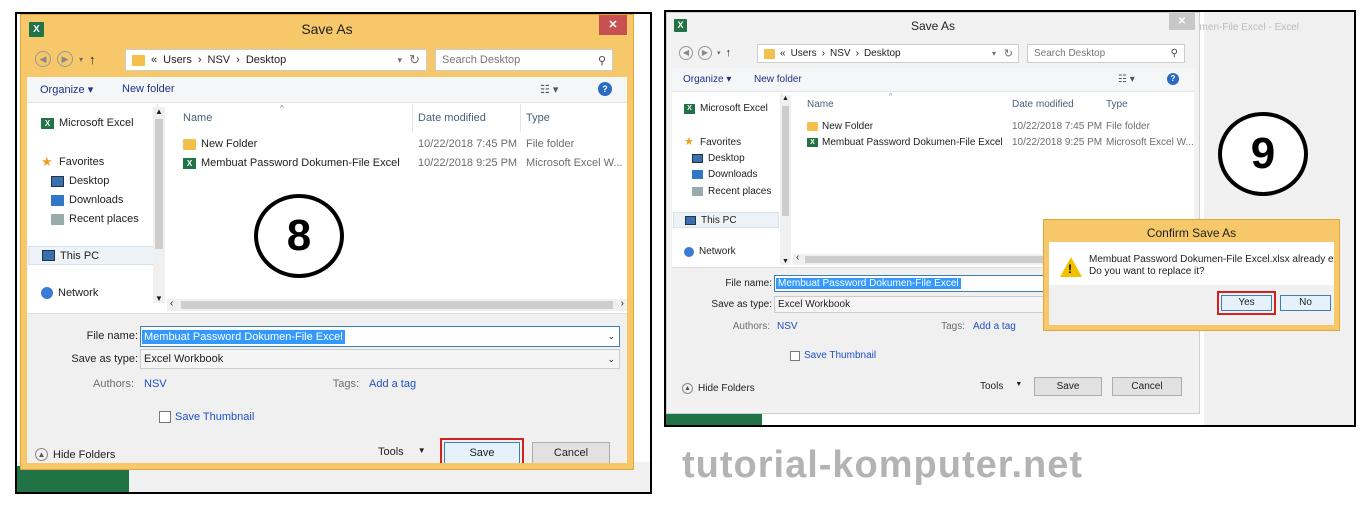  What do you see at coordinates (622, 303) in the screenshot?
I see `scroll-right-icon: ›` at bounding box center [622, 303].